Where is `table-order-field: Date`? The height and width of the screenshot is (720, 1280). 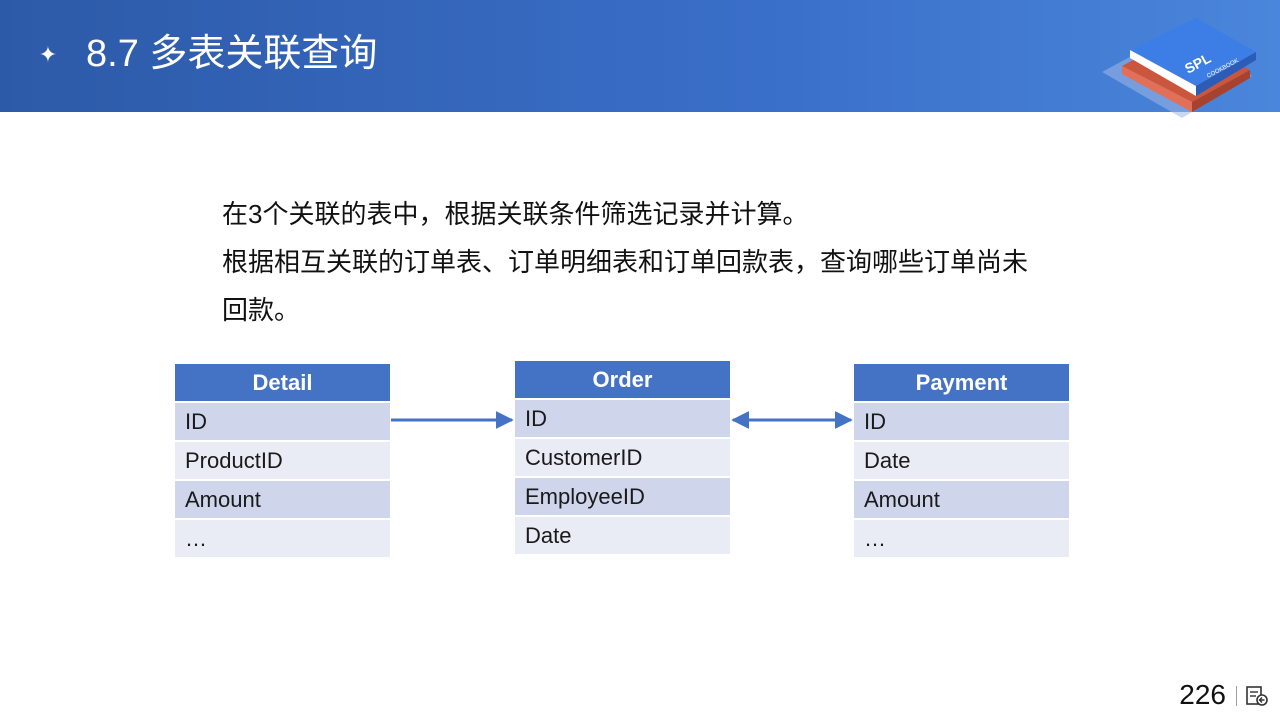 table-order-field: Date is located at coordinates (622, 535).